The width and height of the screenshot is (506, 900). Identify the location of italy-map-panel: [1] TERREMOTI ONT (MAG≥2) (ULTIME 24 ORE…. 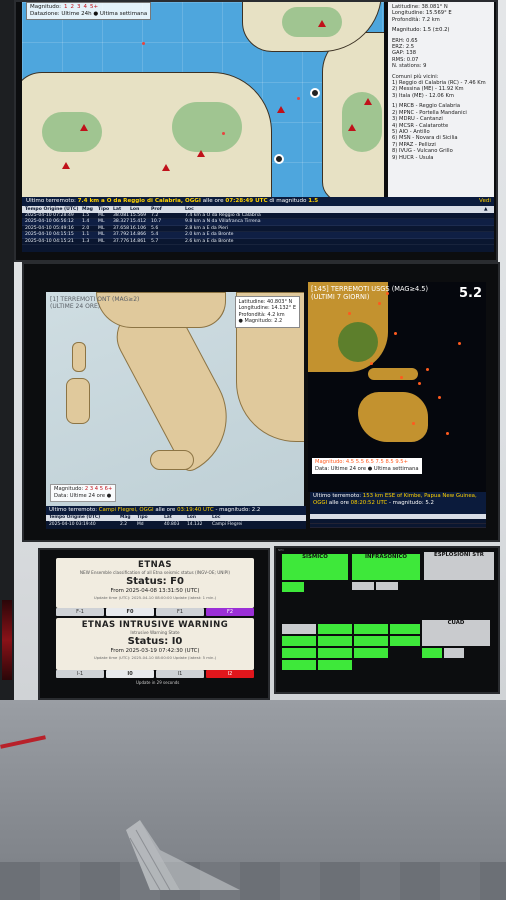
(175, 399).